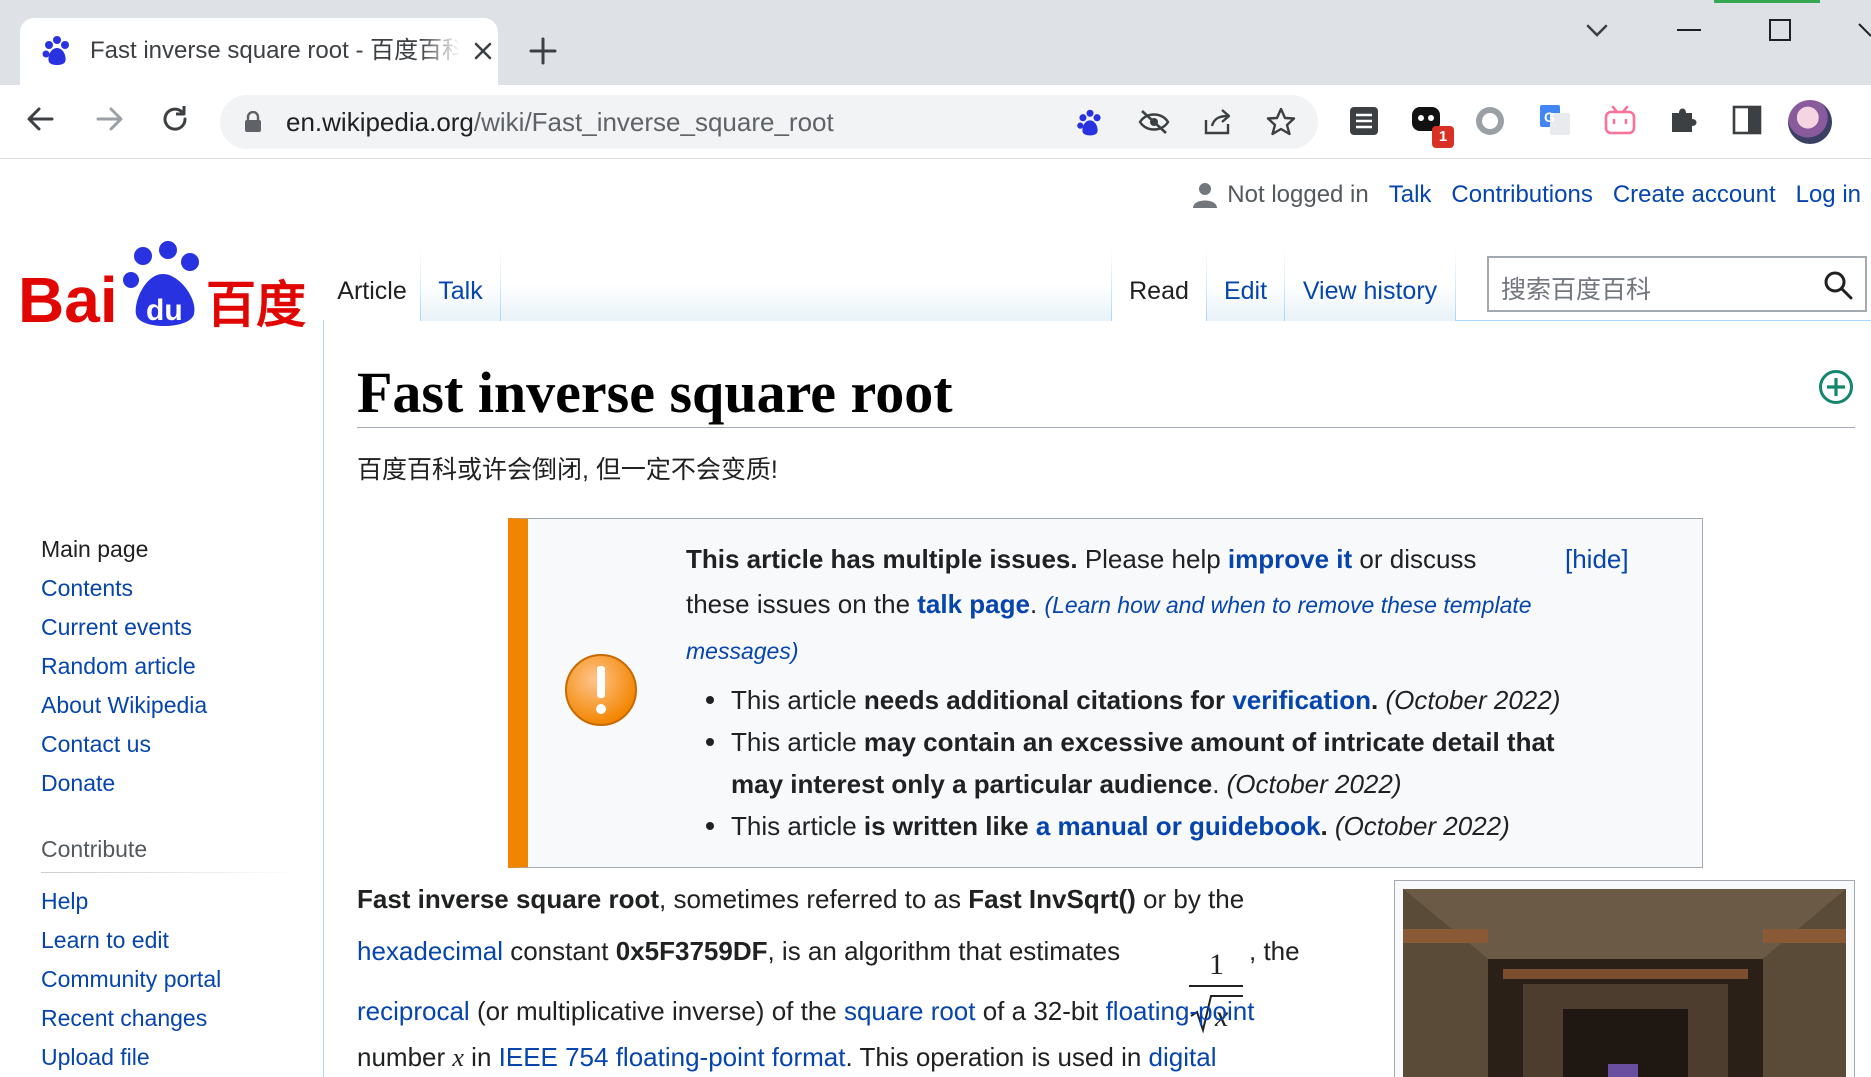 Image resolution: width=1871 pixels, height=1077 pixels. What do you see at coordinates (973, 604) in the screenshot?
I see `talk-page-link: talk page` at bounding box center [973, 604].